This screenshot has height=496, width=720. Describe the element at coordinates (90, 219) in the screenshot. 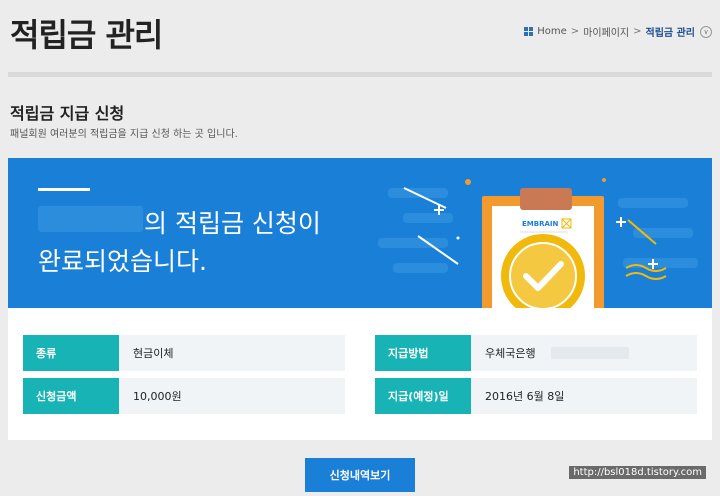

I see `blurred-user-name` at that location.